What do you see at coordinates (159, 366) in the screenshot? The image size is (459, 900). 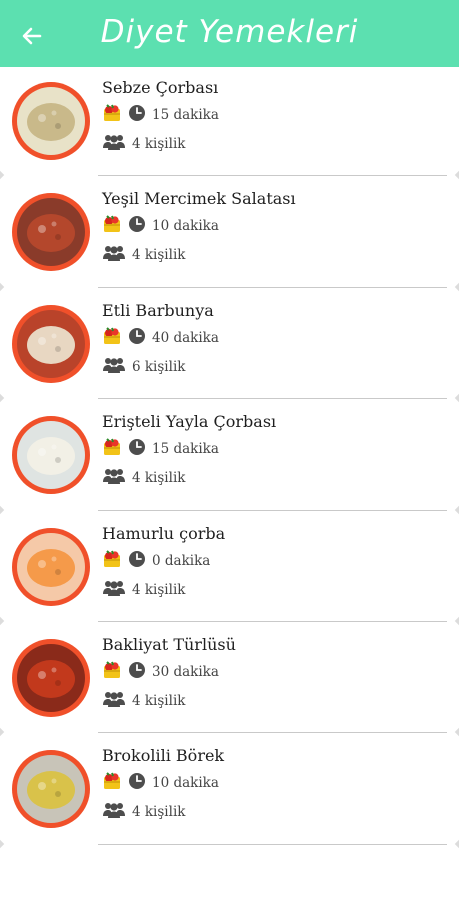 I see `recipe-servings-text: 6 kişilik` at bounding box center [159, 366].